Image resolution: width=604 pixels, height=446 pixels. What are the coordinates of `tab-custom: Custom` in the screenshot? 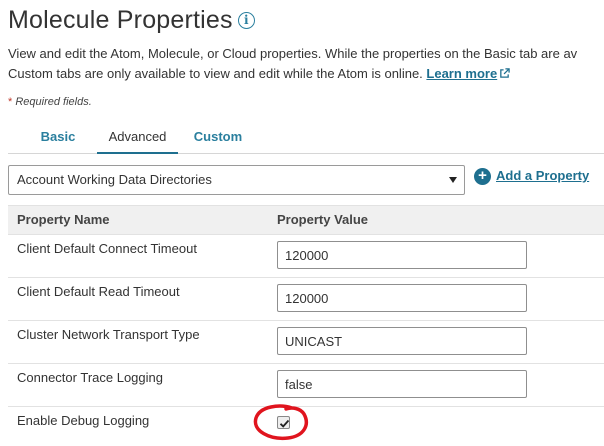 It's located at (218, 140).